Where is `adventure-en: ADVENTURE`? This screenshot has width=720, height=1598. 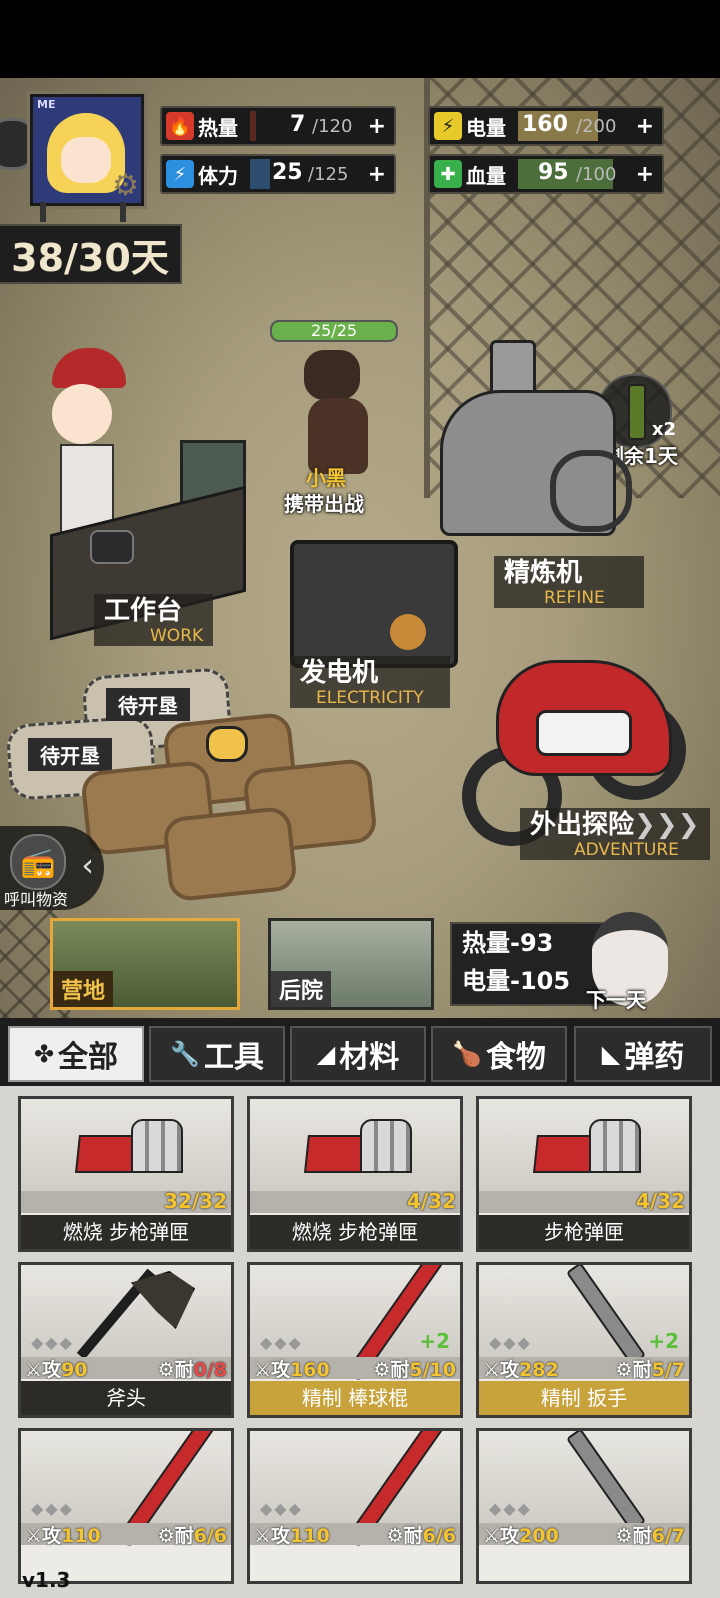 adventure-en: ADVENTURE is located at coordinates (626, 850).